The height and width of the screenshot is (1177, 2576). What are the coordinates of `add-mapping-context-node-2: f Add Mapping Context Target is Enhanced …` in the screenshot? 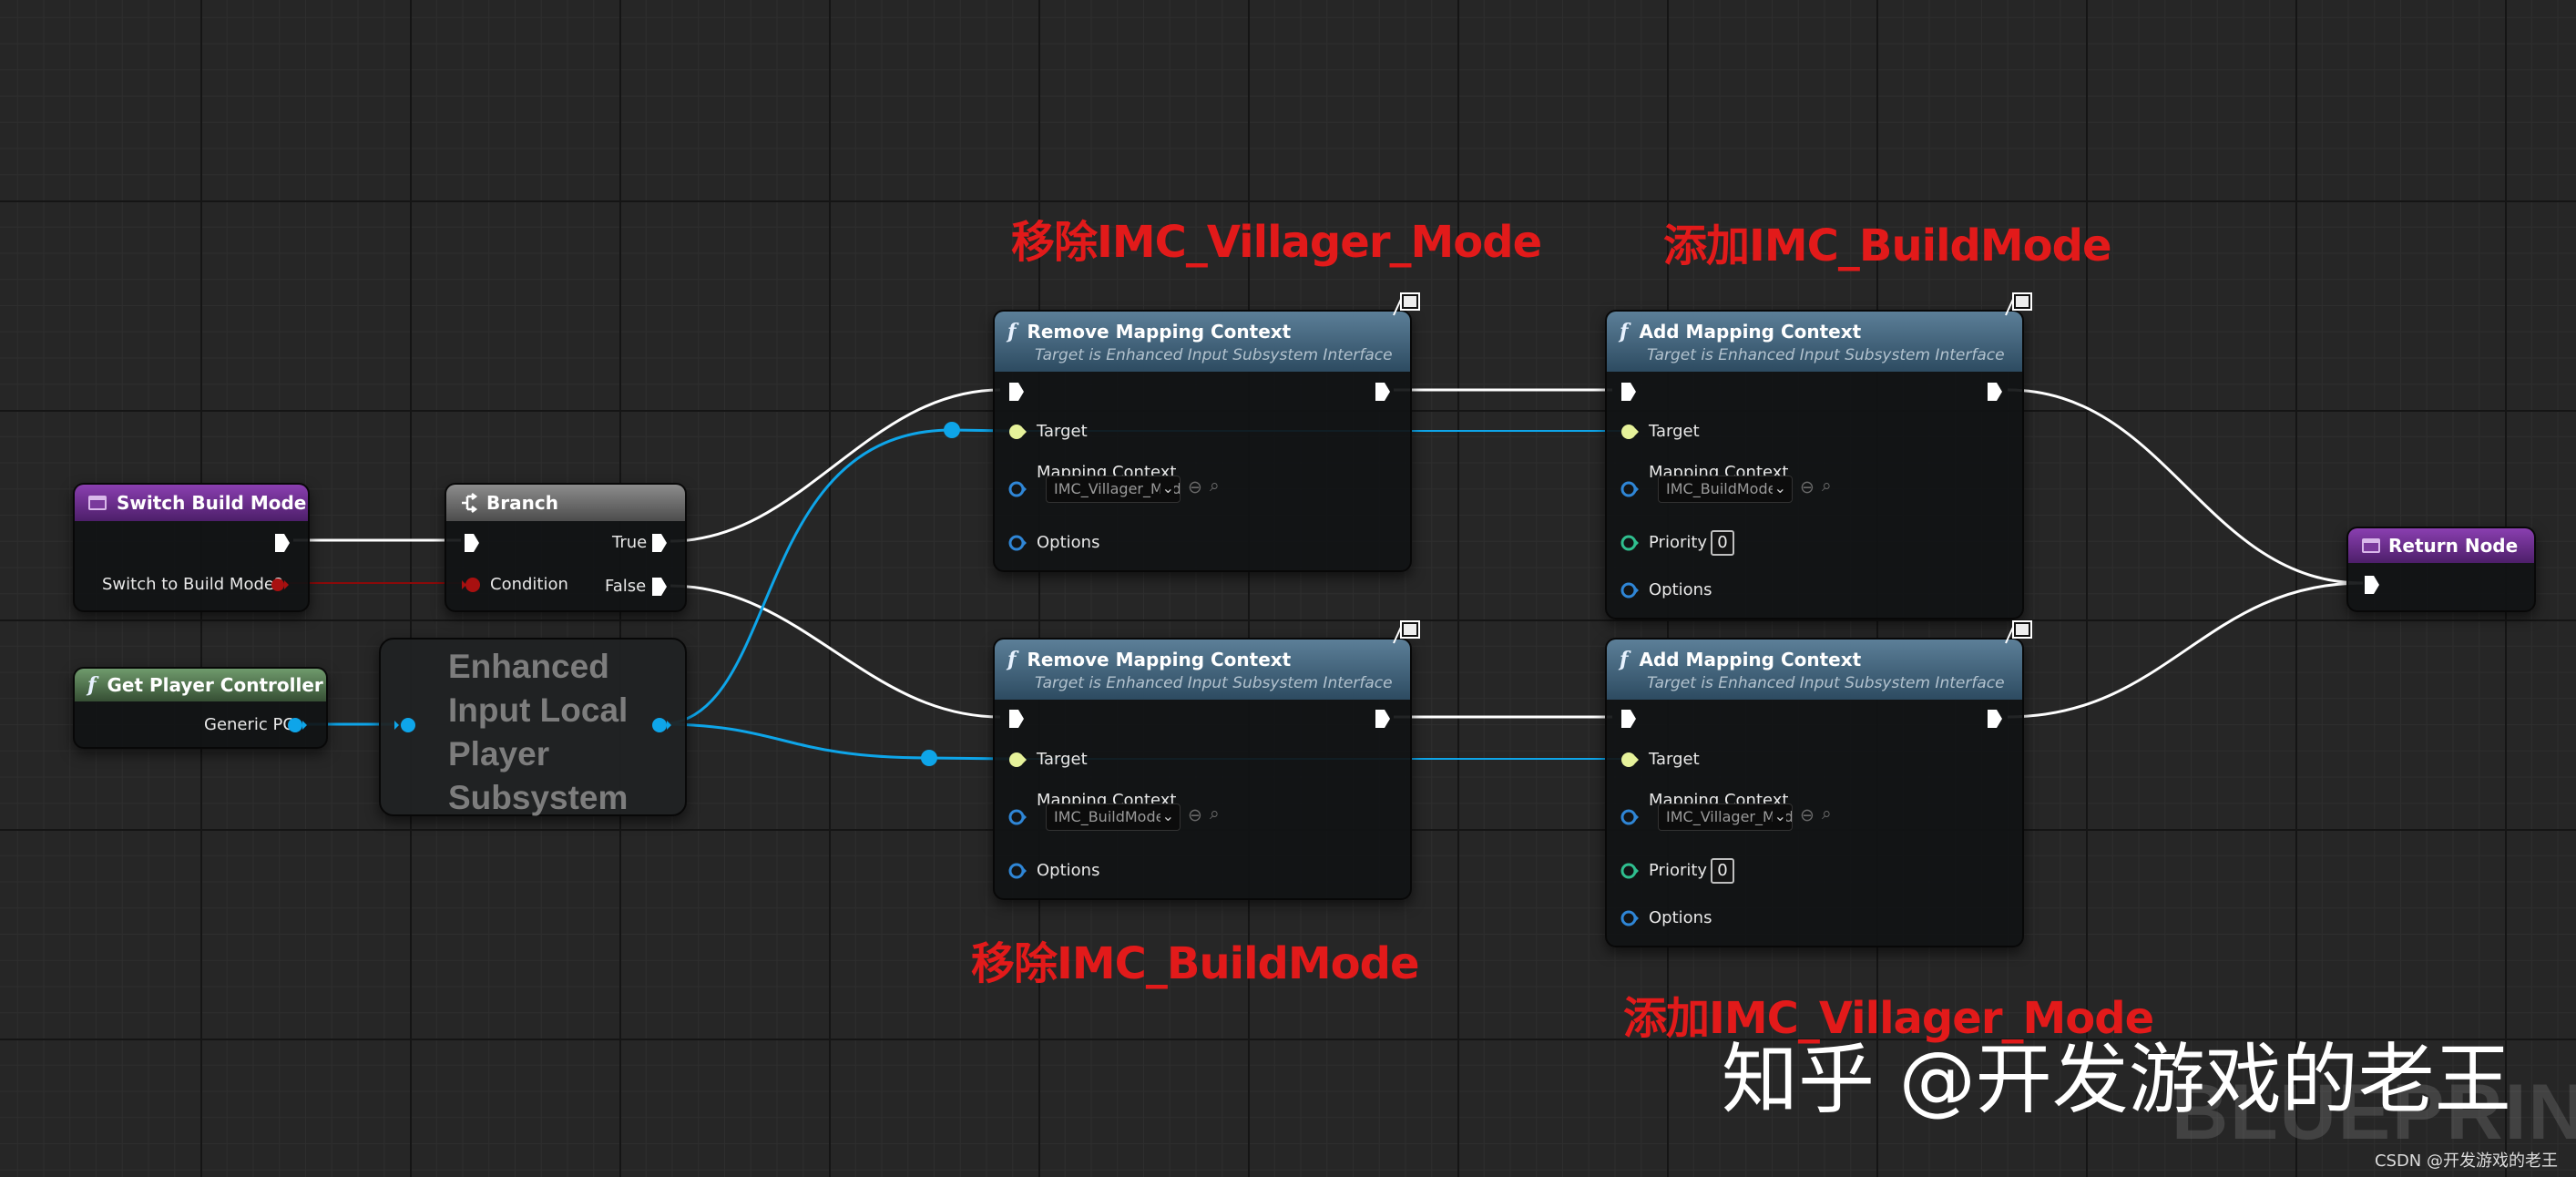 It's located at (1818, 783).